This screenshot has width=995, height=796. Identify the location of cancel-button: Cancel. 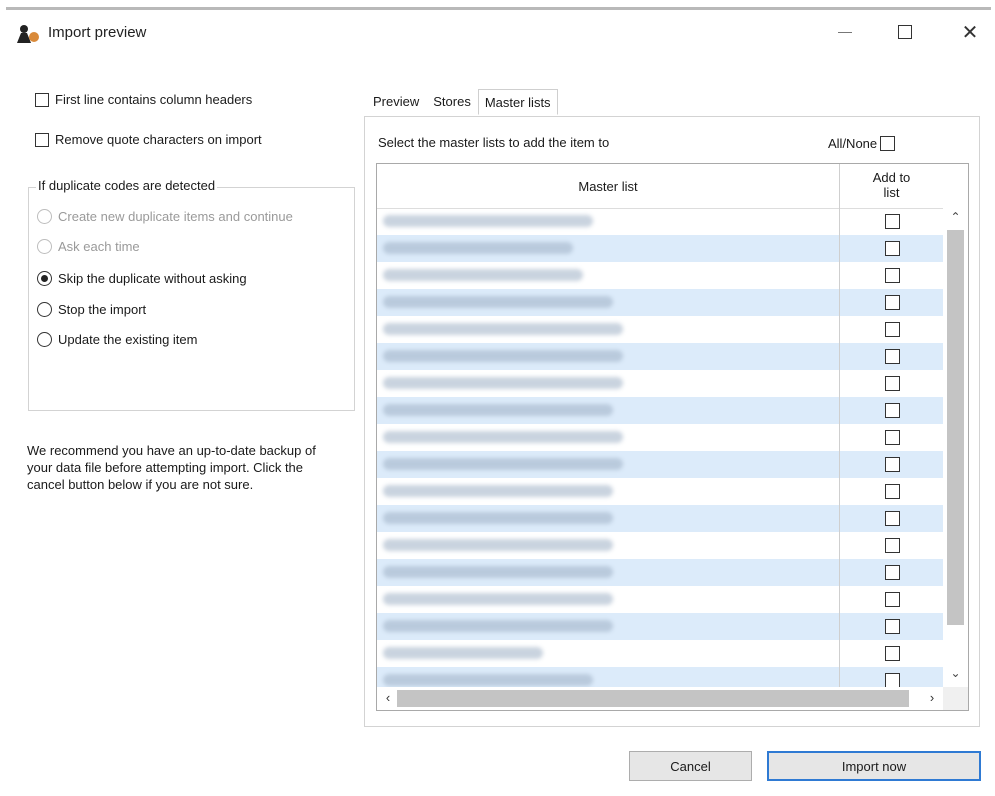
(690, 766).